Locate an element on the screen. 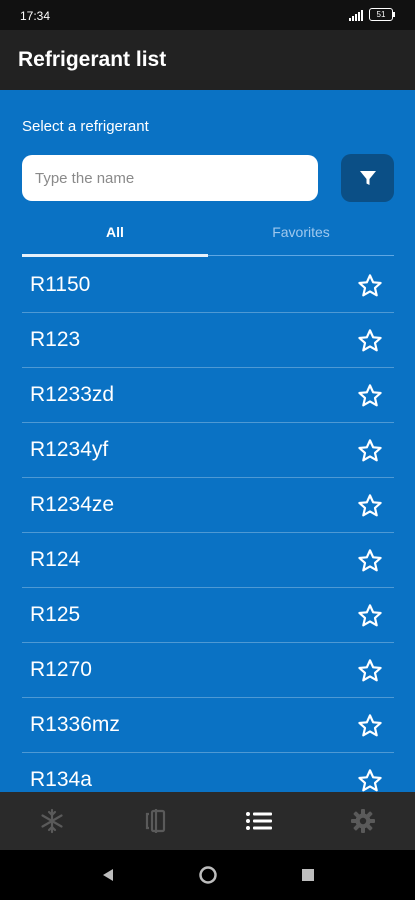 The width and height of the screenshot is (415, 900). system-recents-button is located at coordinates (308, 875).